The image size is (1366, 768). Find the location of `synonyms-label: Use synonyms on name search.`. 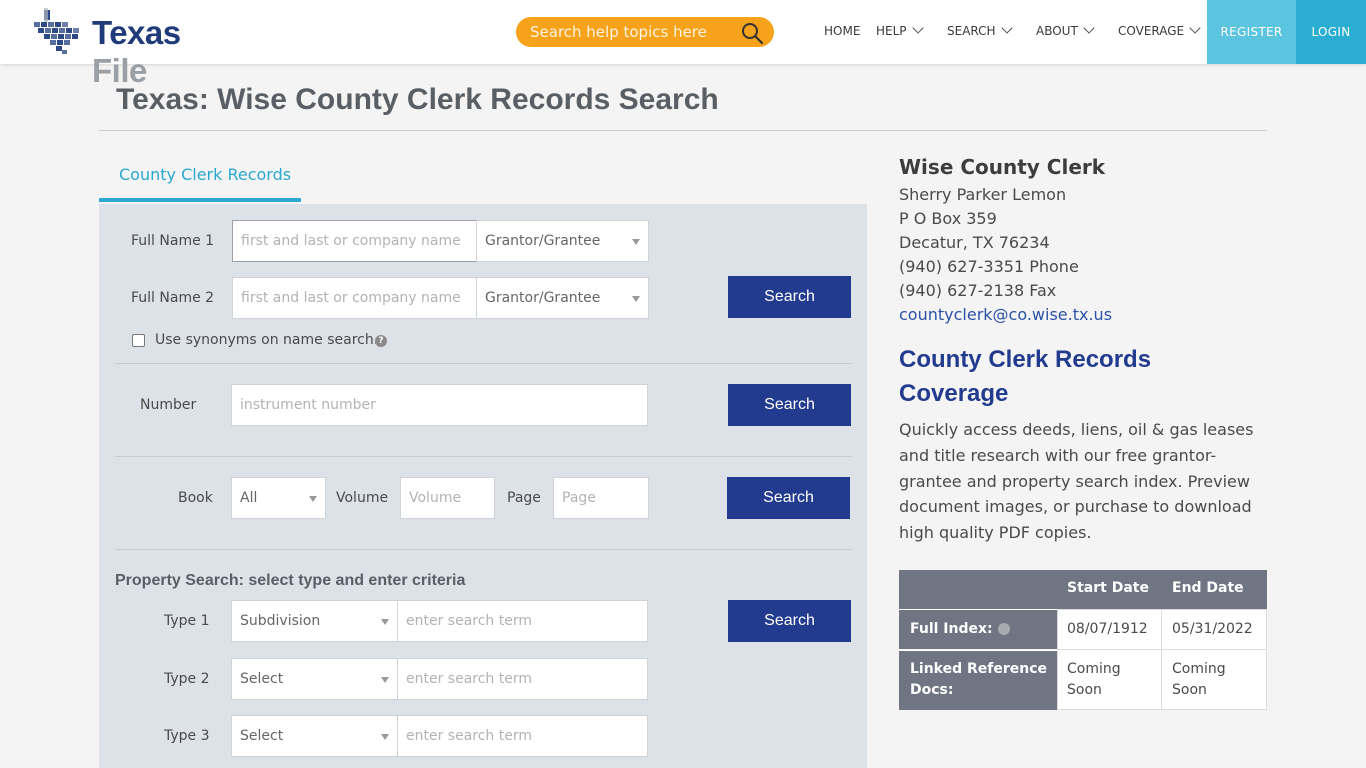

synonyms-label: Use synonyms on name search. is located at coordinates (267, 340).